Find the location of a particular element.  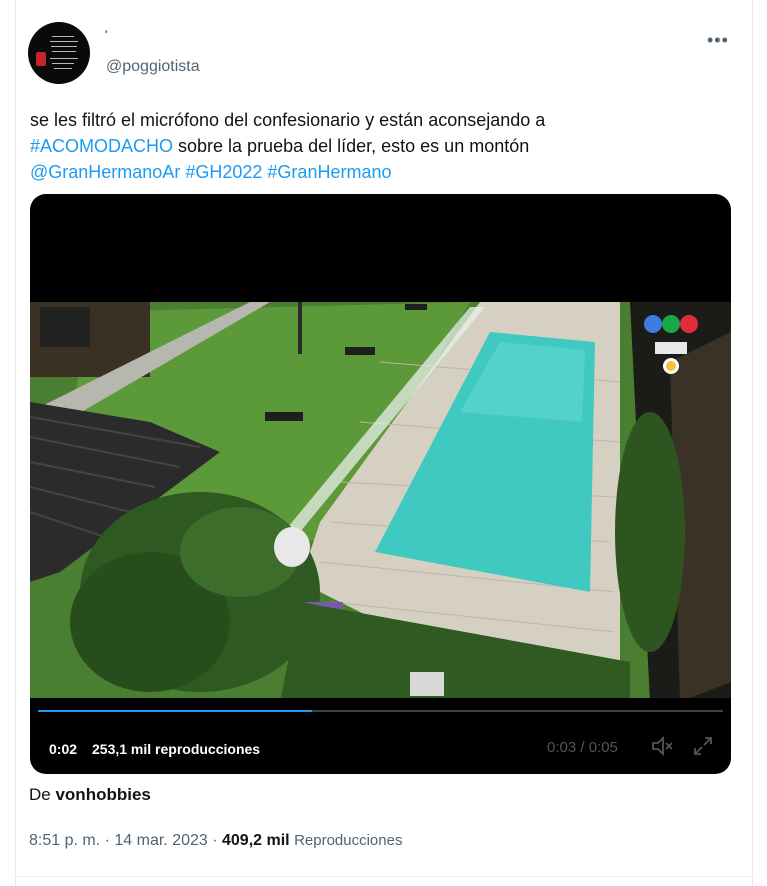

source-account-link: vonhobbies is located at coordinates (102, 794).